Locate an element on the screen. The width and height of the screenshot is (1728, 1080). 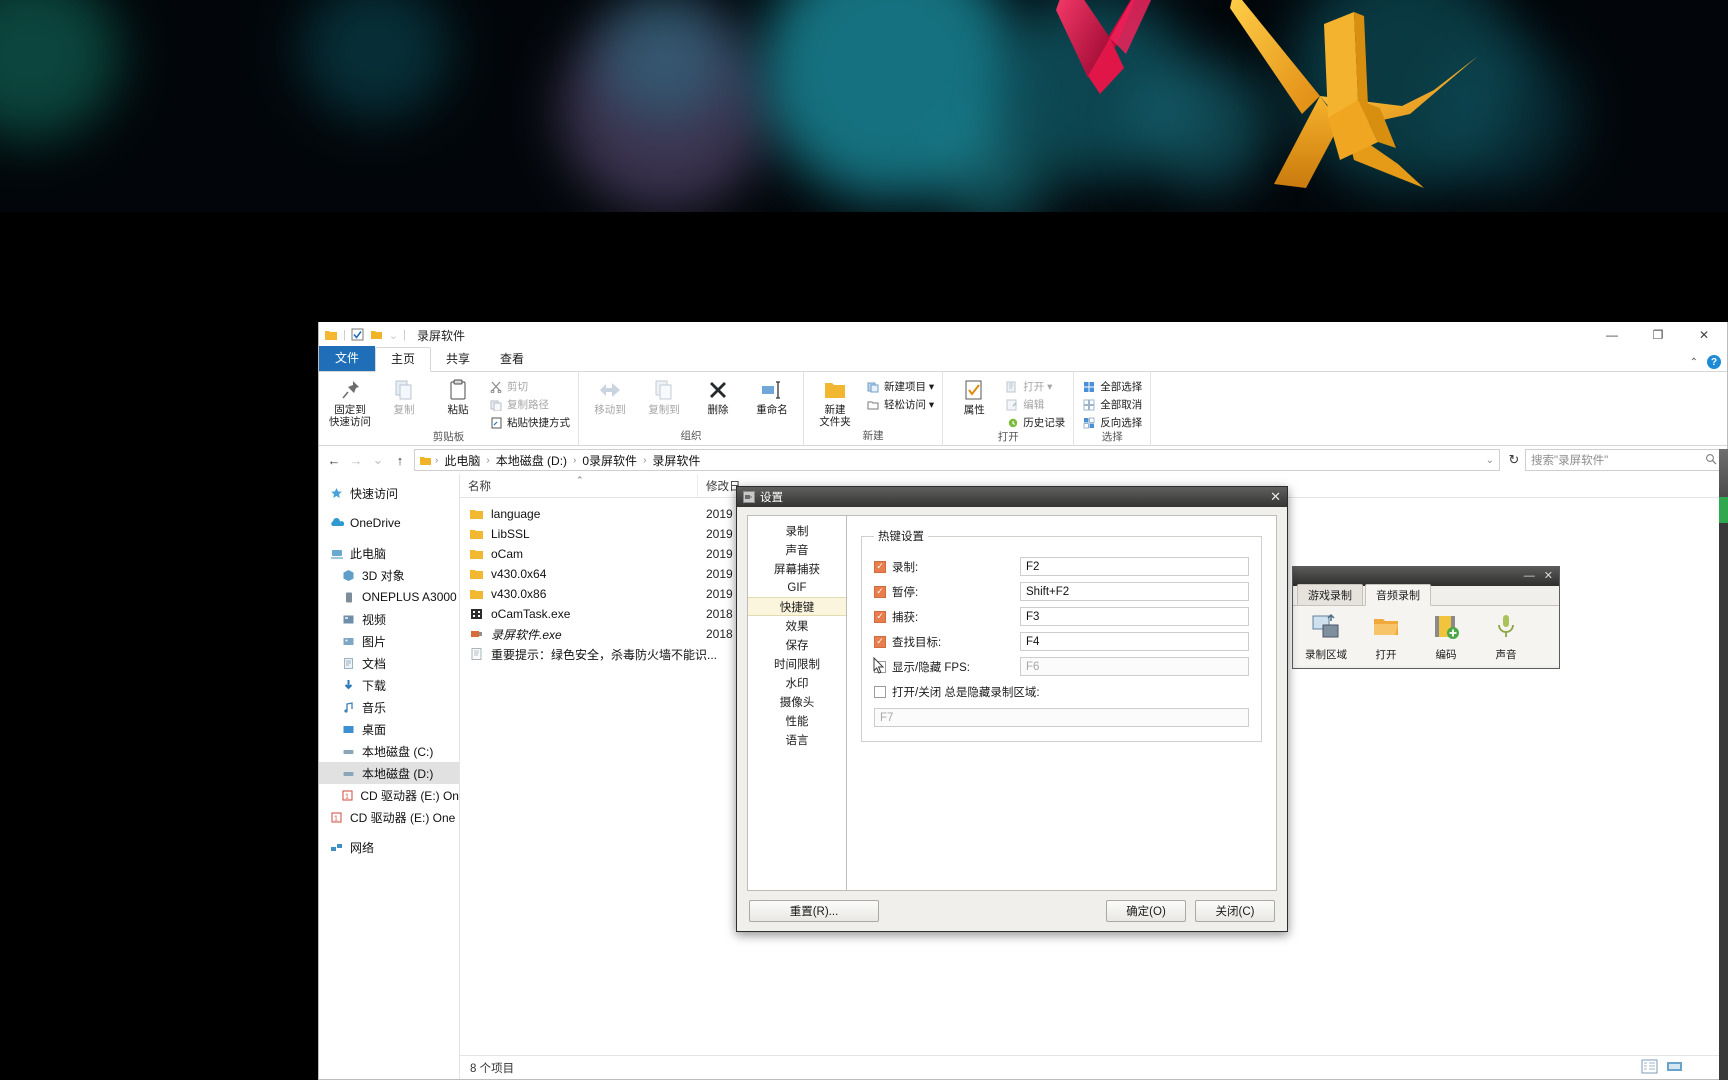
show-hide-fps-hotkey-input: F6 is located at coordinates (1134, 666).